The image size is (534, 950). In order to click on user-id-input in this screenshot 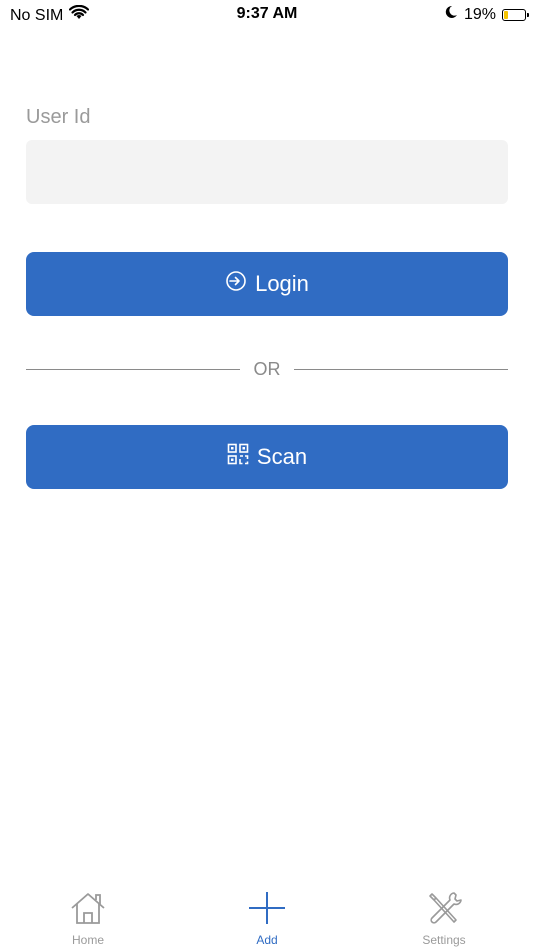, I will do `click(267, 172)`.